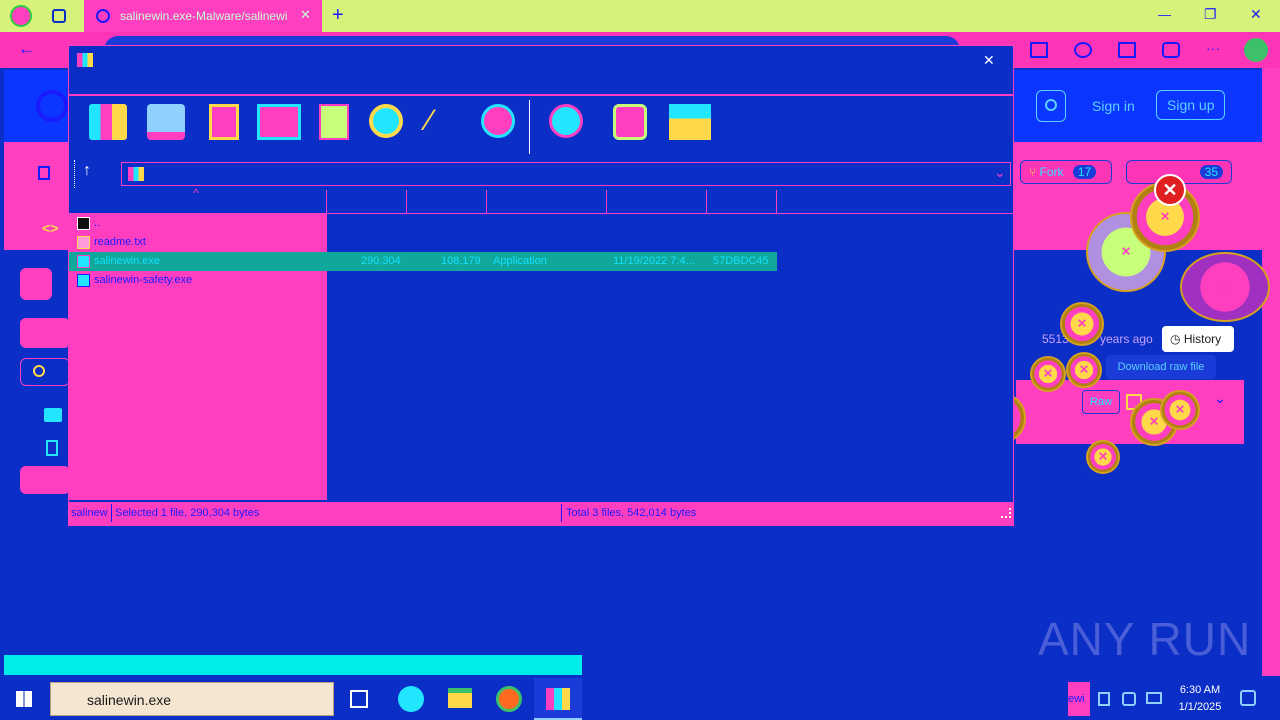  I want to click on view-book-icon, so click(279, 122).